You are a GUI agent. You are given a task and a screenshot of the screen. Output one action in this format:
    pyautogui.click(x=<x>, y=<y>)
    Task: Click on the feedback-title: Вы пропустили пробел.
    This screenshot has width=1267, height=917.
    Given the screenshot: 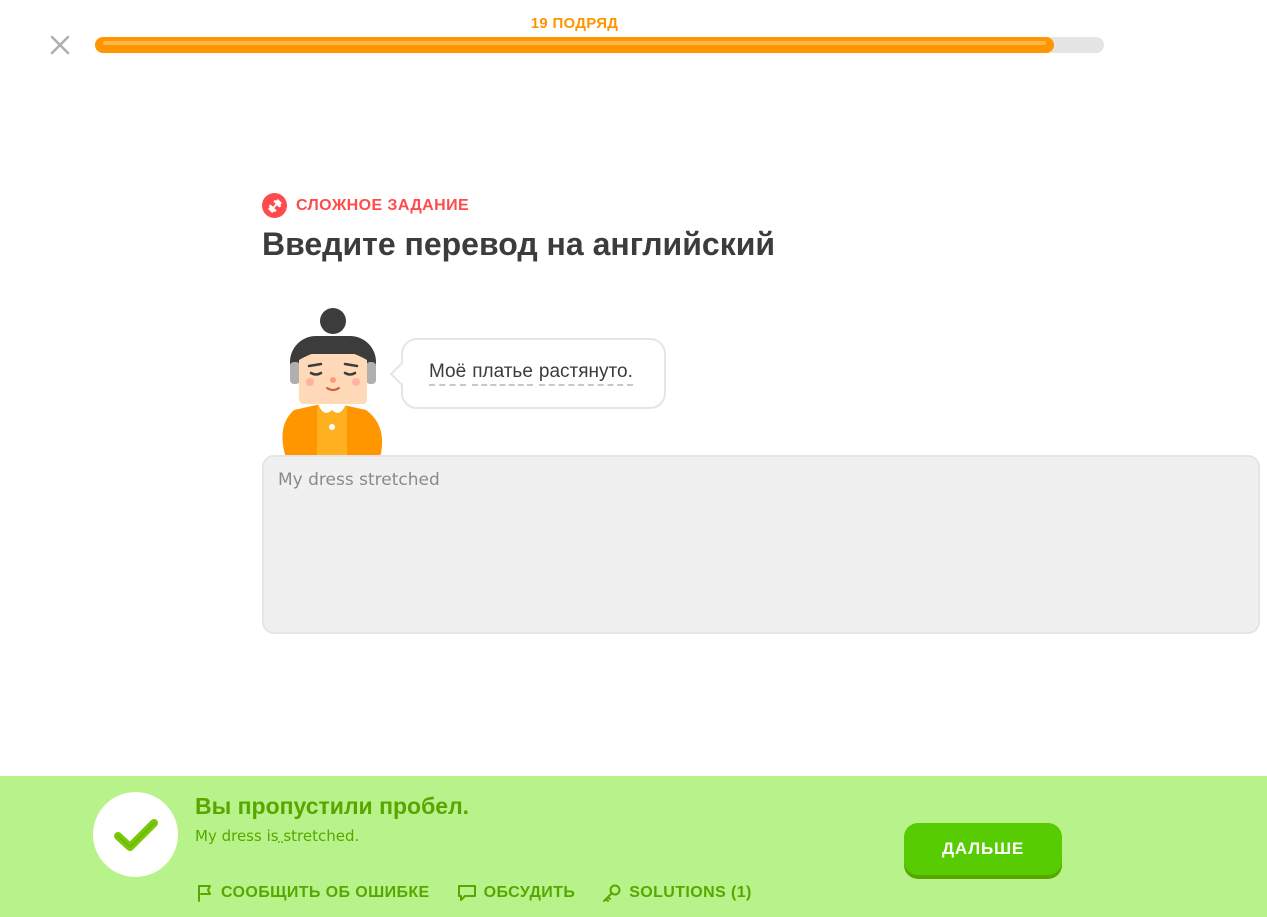 What is the action you would take?
    pyautogui.click(x=332, y=806)
    